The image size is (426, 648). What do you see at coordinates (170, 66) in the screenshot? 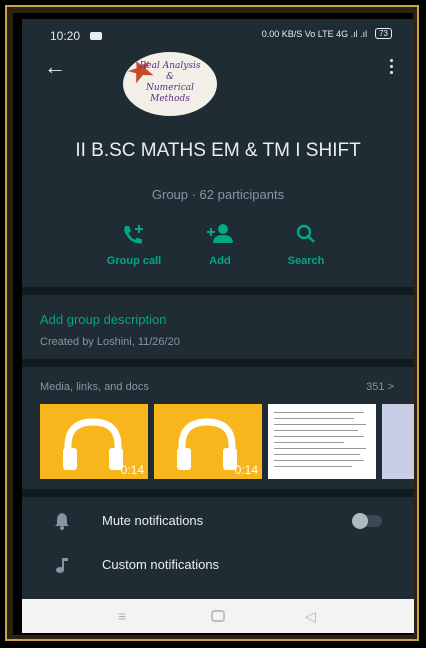
I see `avatar-line: Real Analysis` at bounding box center [170, 66].